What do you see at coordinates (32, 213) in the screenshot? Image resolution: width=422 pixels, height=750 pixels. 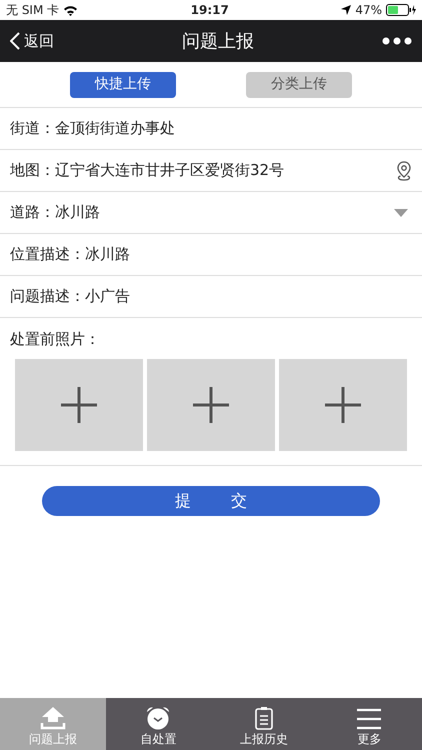 I see `field-label: 道路：` at bounding box center [32, 213].